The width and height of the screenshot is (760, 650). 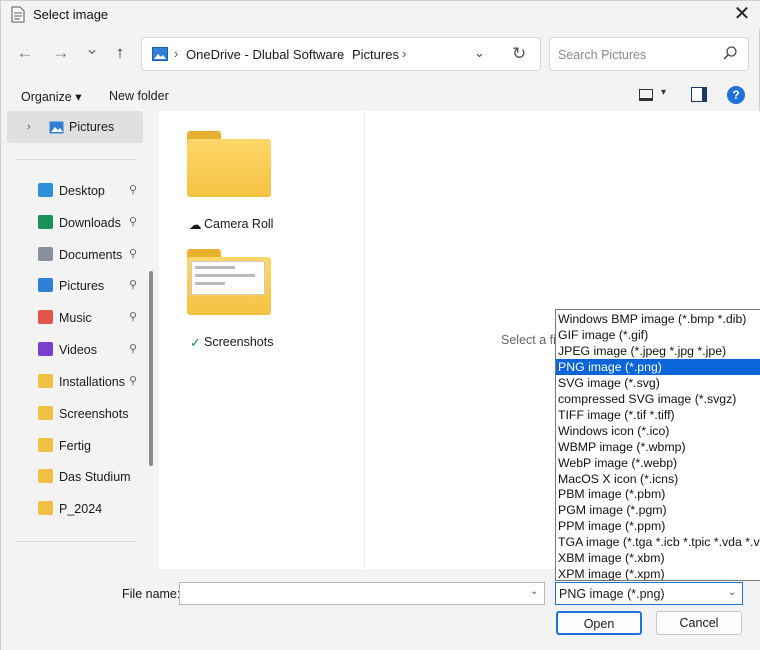 I want to click on new-folder-button: New folder, so click(x=139, y=96).